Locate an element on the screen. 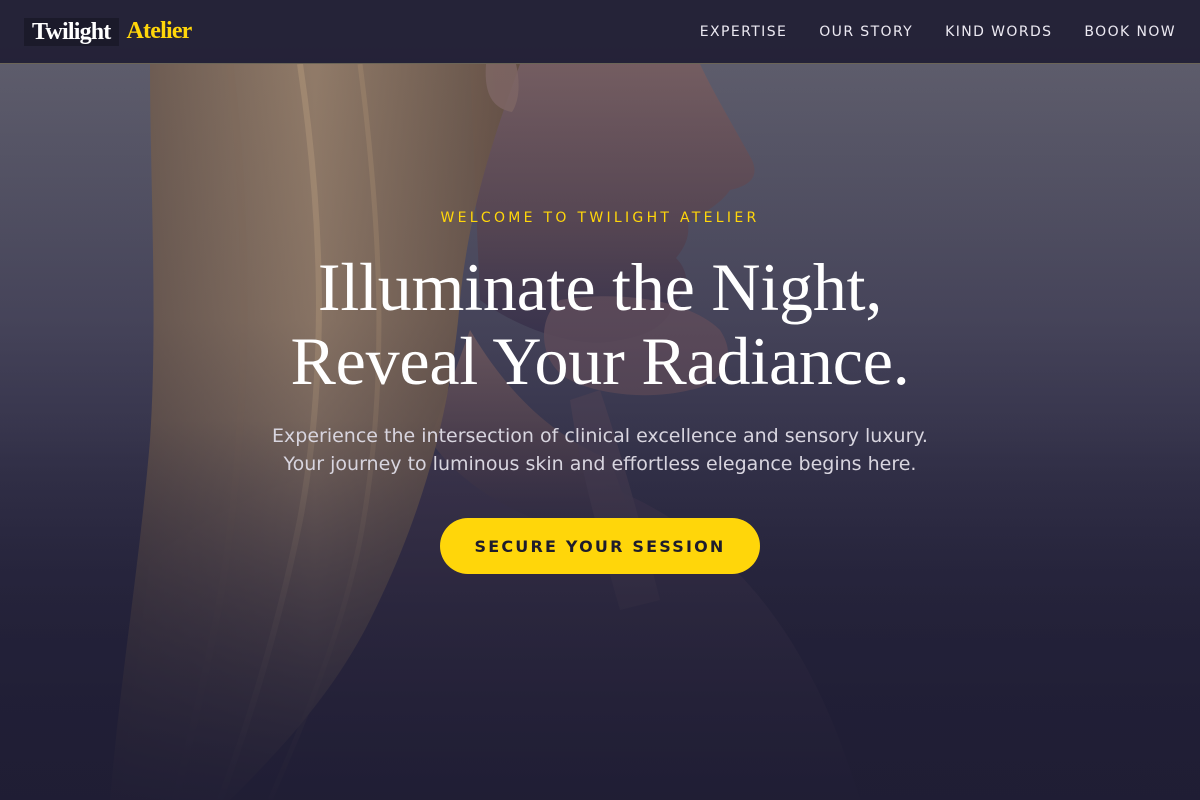  main-nav: EXPERTISE OUR STORY KIND WORDS BOOK NOW is located at coordinates (938, 32).